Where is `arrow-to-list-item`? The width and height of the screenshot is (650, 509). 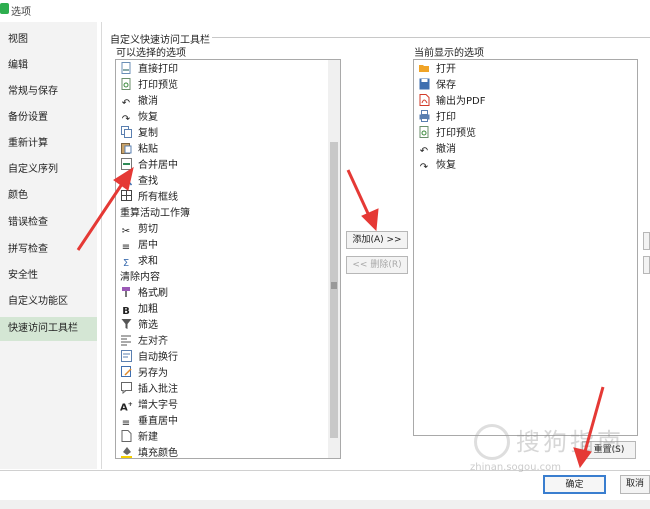
arrow-to-list-item is located at coordinates (102, 214).